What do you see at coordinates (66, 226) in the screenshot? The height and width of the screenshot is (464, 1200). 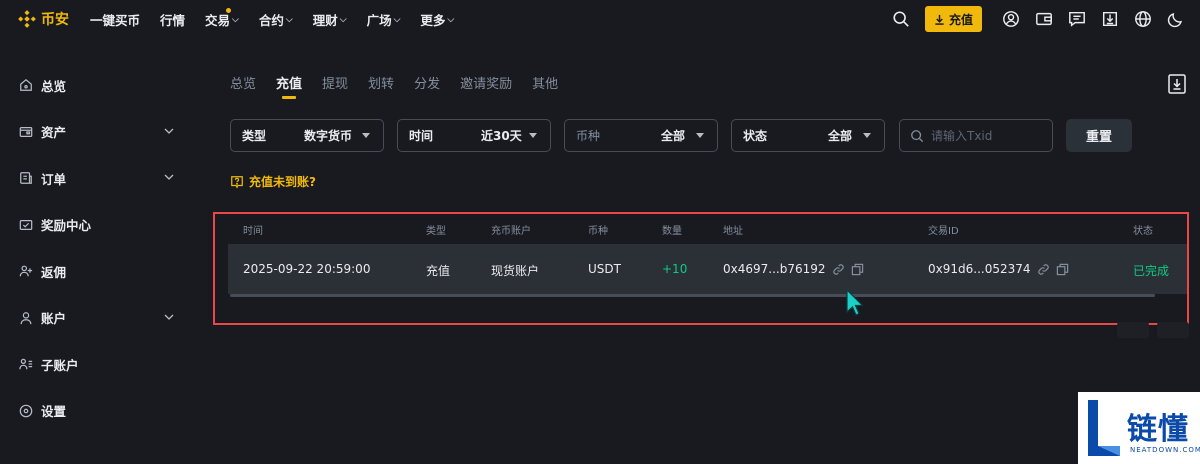 I see `sidebar-item-label: 奖励中心` at bounding box center [66, 226].